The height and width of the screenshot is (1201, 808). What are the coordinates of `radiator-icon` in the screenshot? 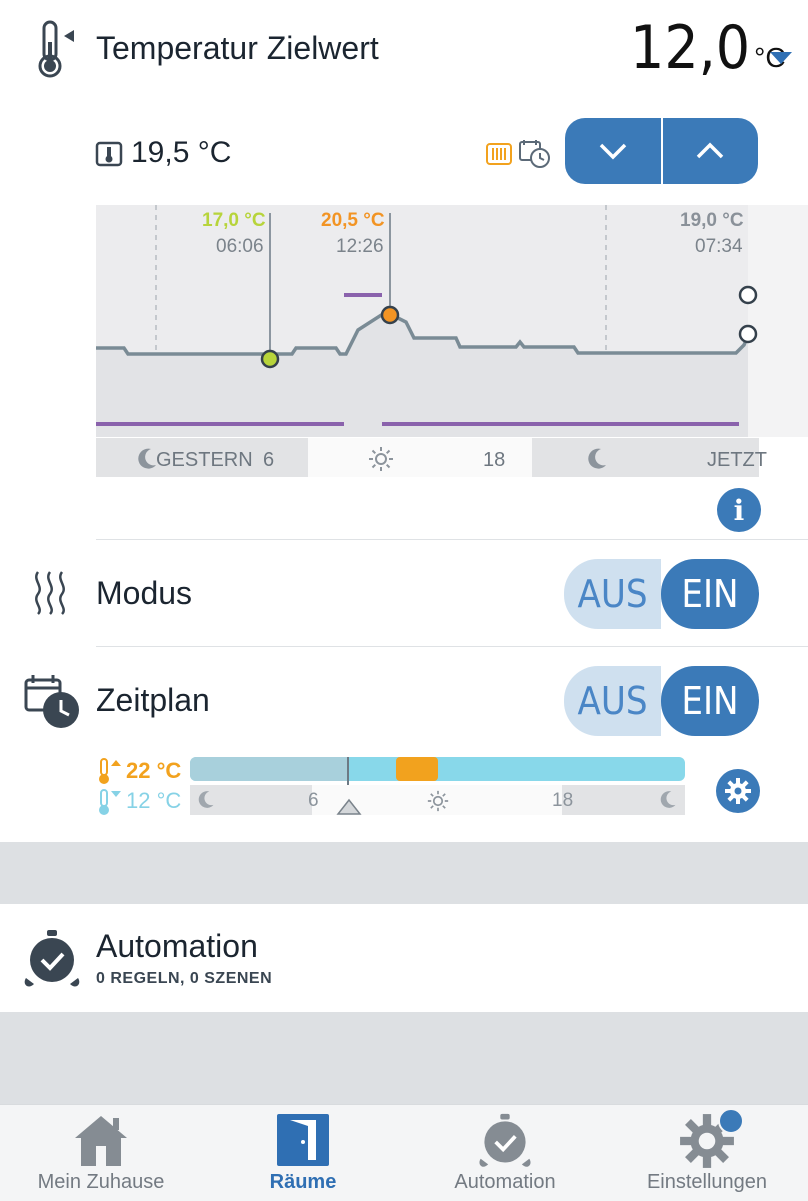 It's located at (500, 156).